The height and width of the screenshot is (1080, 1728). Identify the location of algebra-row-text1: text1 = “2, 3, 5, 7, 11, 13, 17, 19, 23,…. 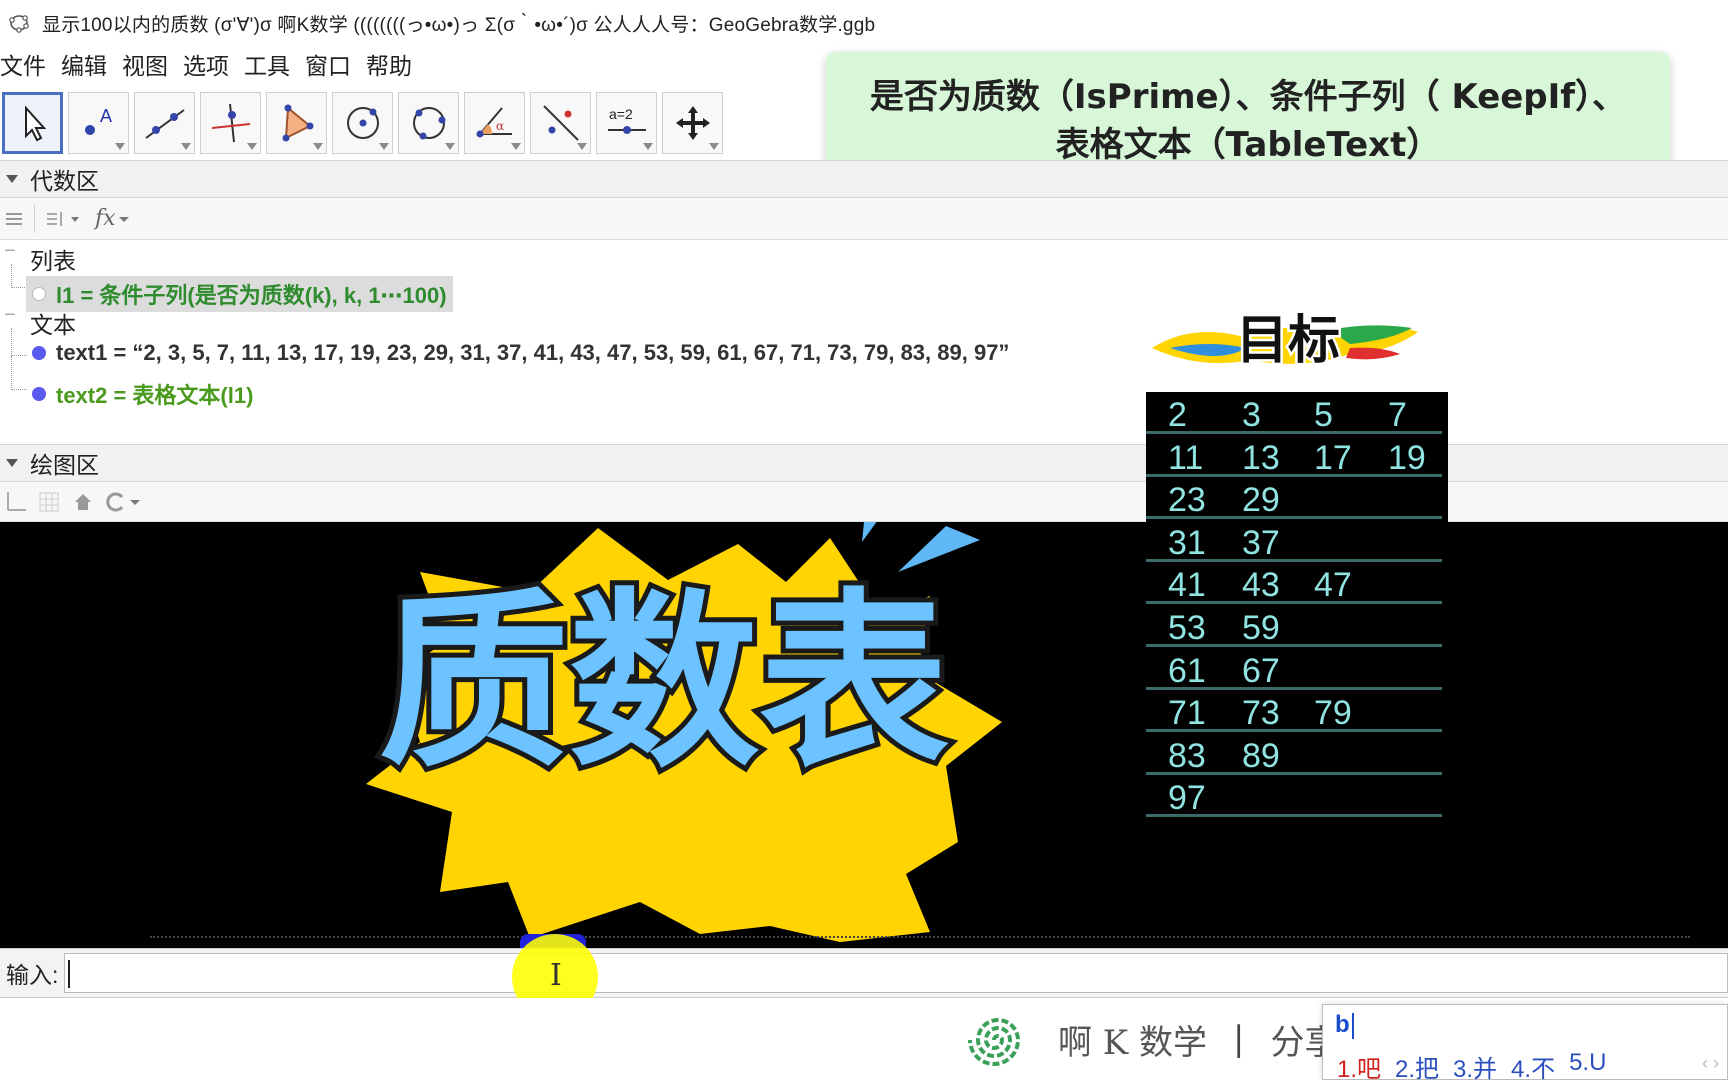
(517, 353).